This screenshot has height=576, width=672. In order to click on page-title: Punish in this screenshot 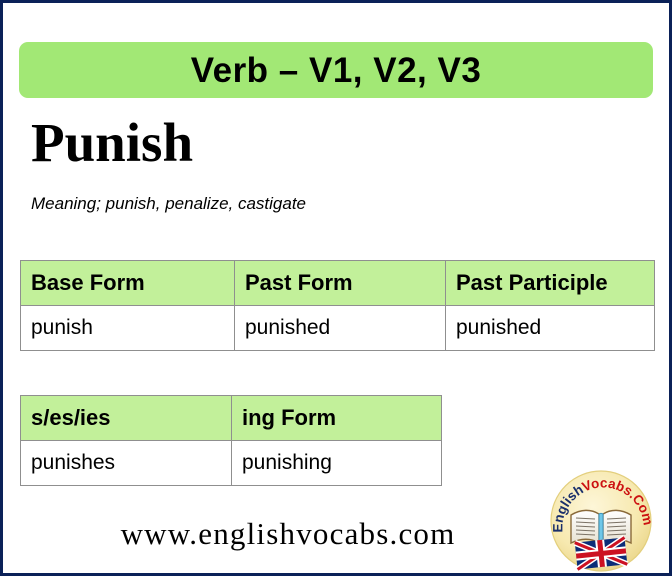, I will do `click(112, 142)`.